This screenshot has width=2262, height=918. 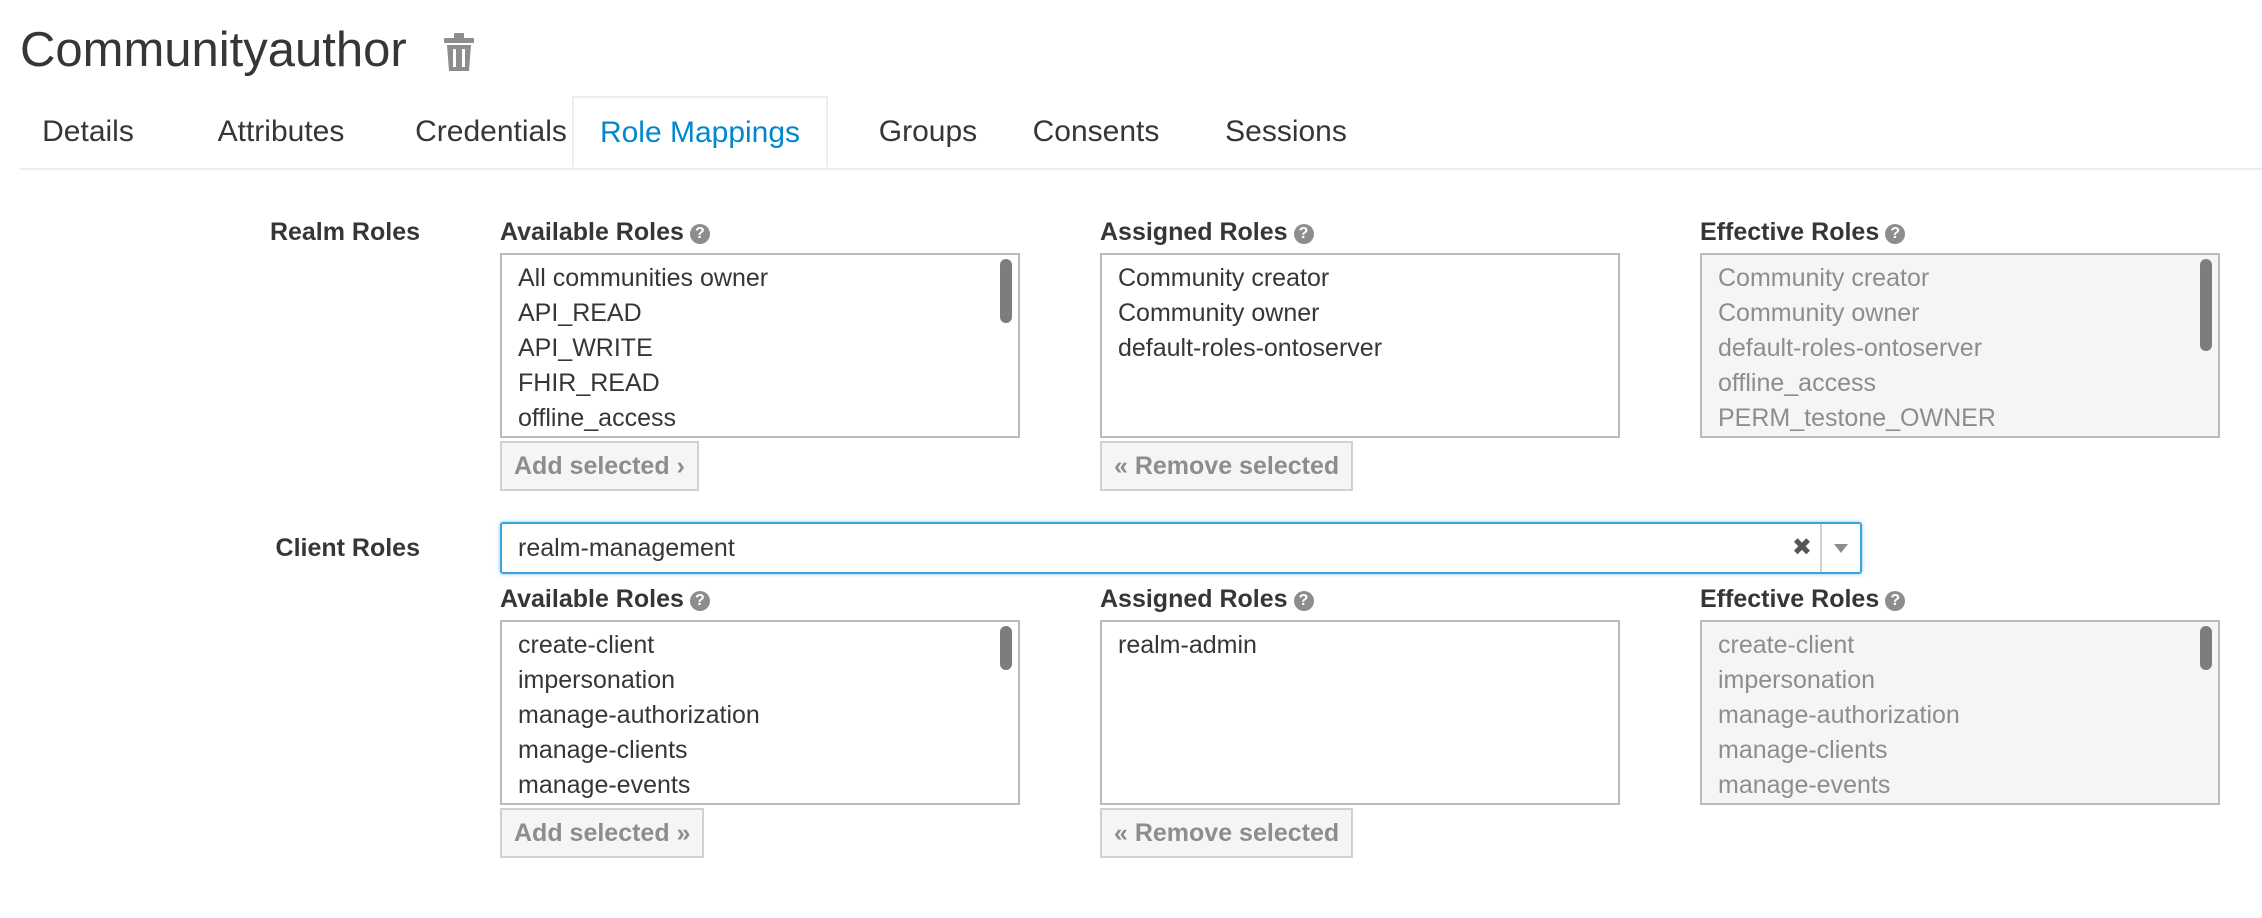 What do you see at coordinates (1194, 599) in the screenshot?
I see `client-assigned-heading-text: Assigned Roles` at bounding box center [1194, 599].